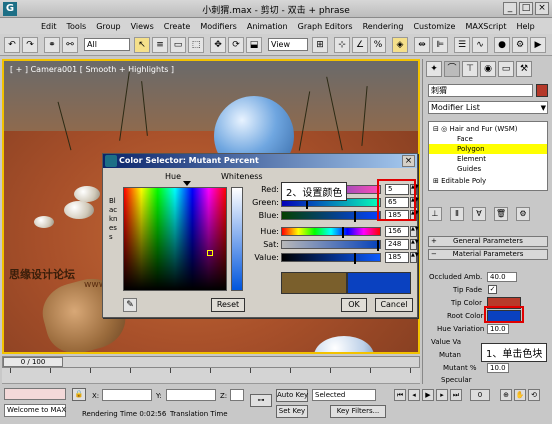 Image resolution: width=552 pixels, height=424 pixels. I want to click on hue-value-field: 156, so click(397, 231).